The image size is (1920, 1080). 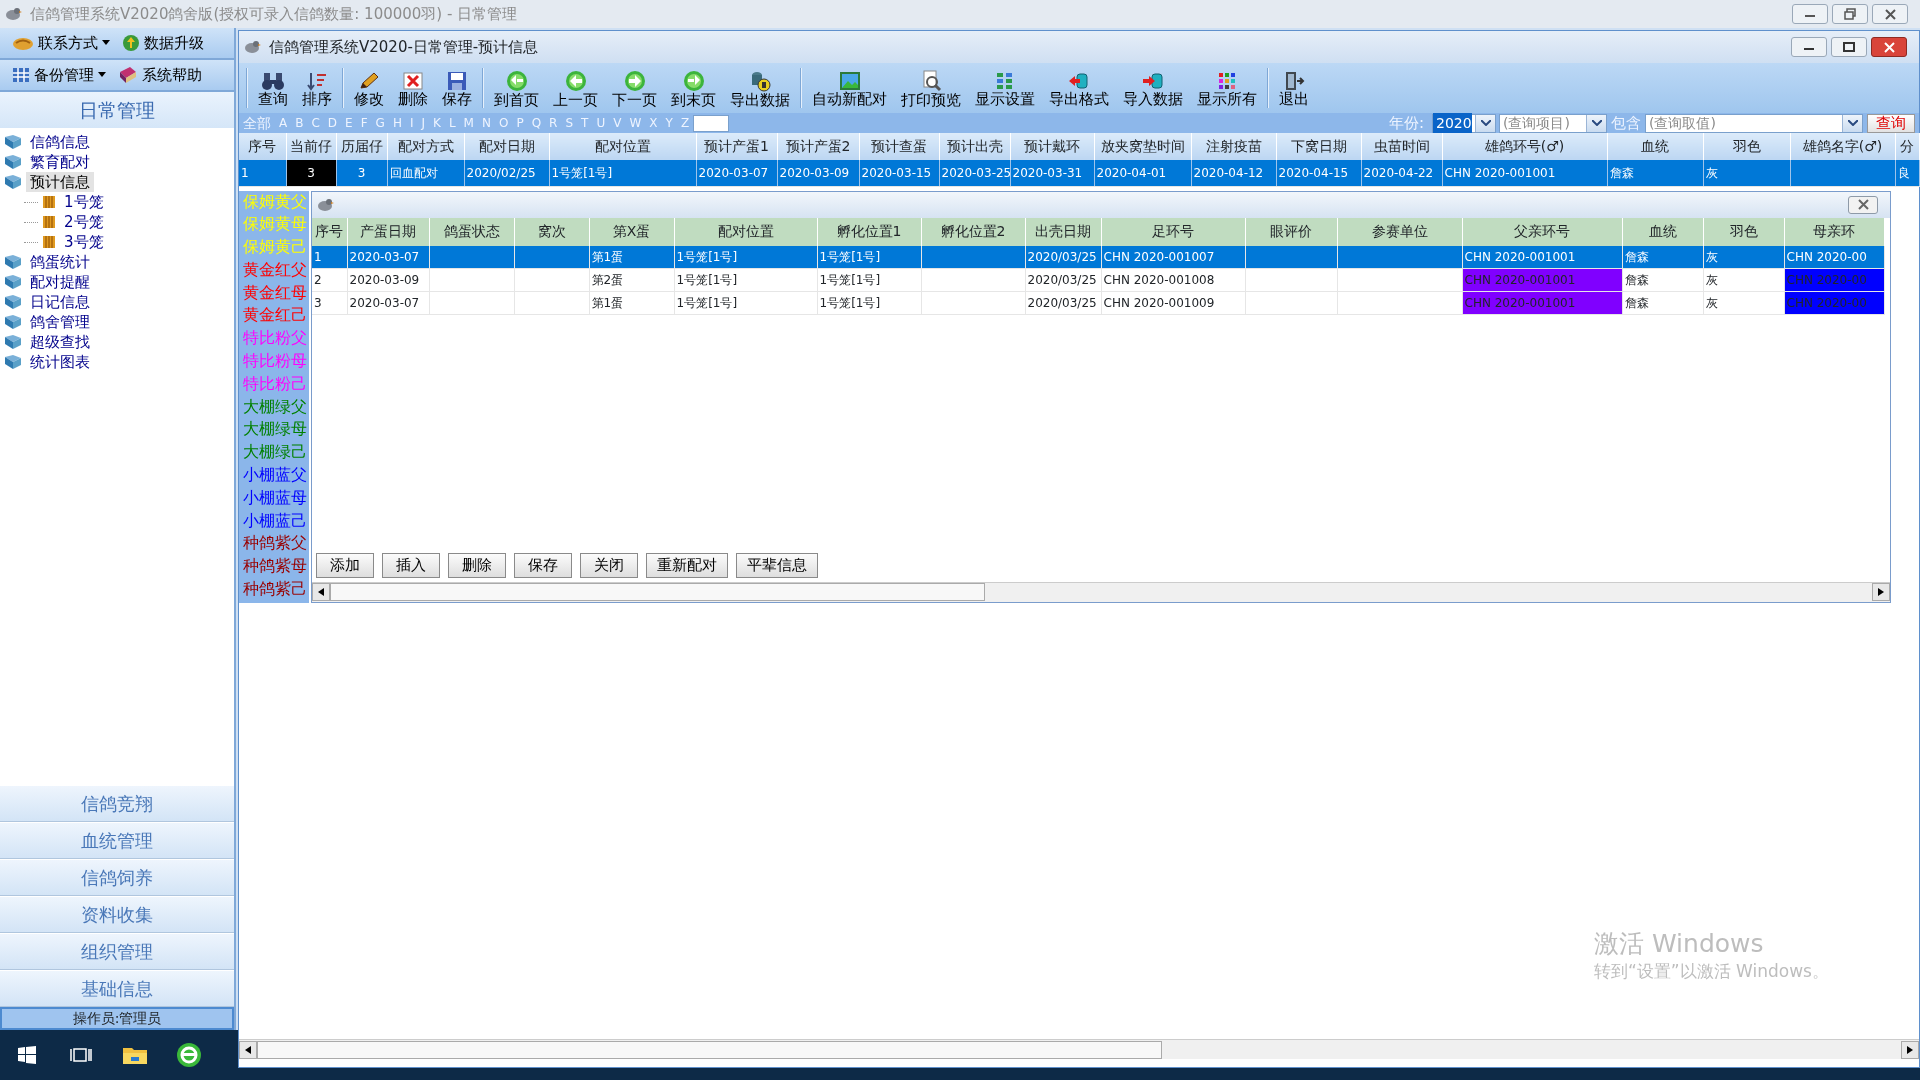 I want to click on search-button: 查询, so click(x=1891, y=123).